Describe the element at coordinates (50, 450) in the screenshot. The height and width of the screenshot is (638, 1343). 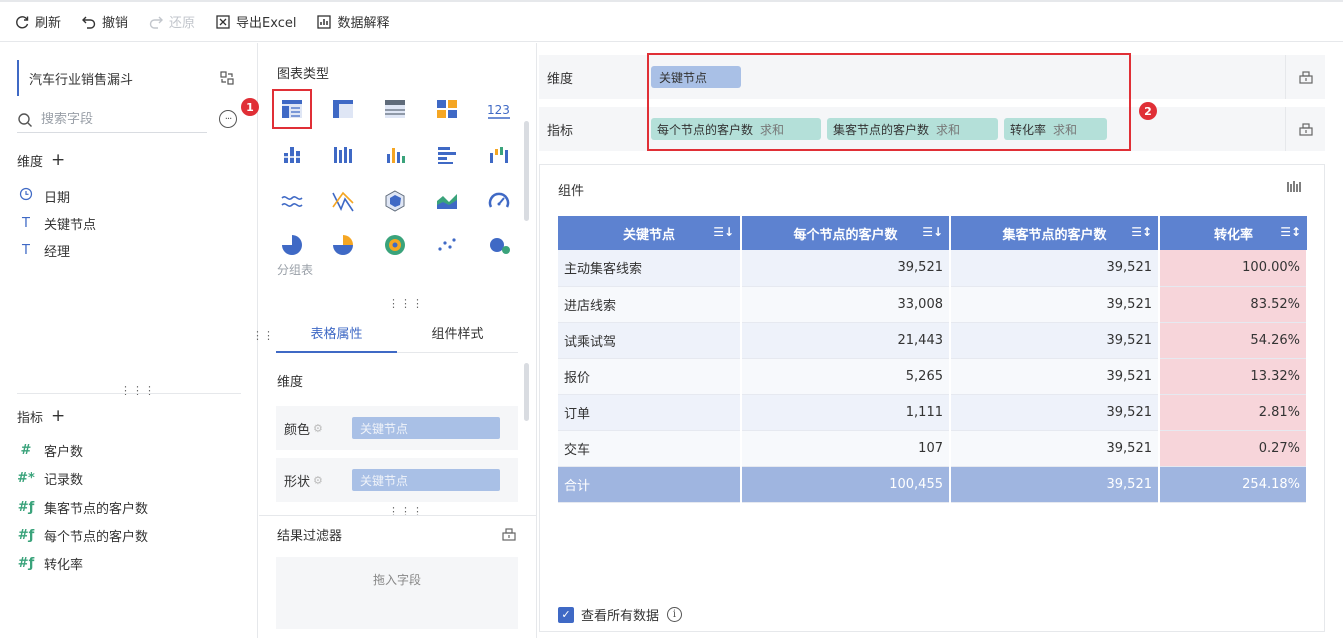
I see `measure-field-customers: # 客户数` at that location.